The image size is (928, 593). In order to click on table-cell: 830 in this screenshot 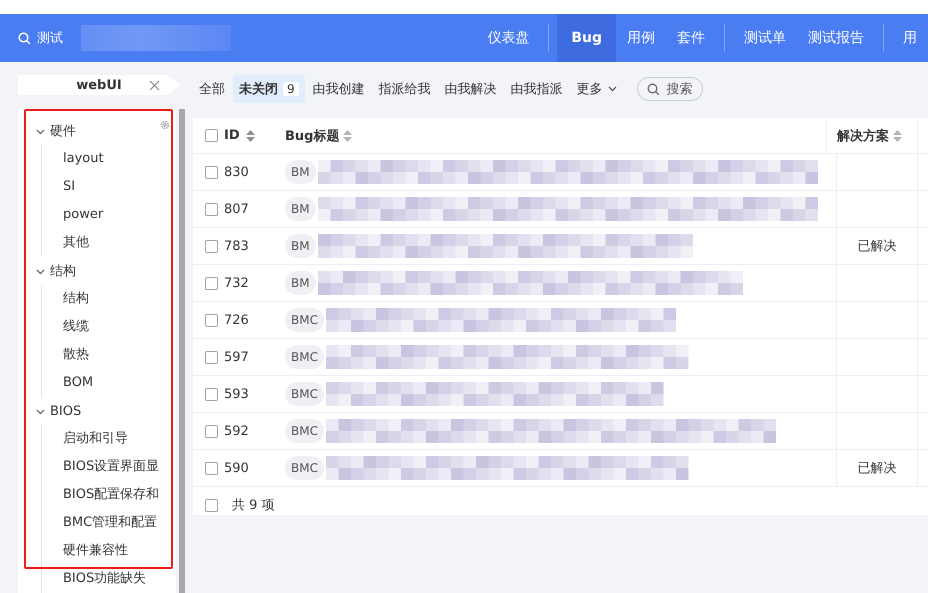, I will do `click(236, 172)`.